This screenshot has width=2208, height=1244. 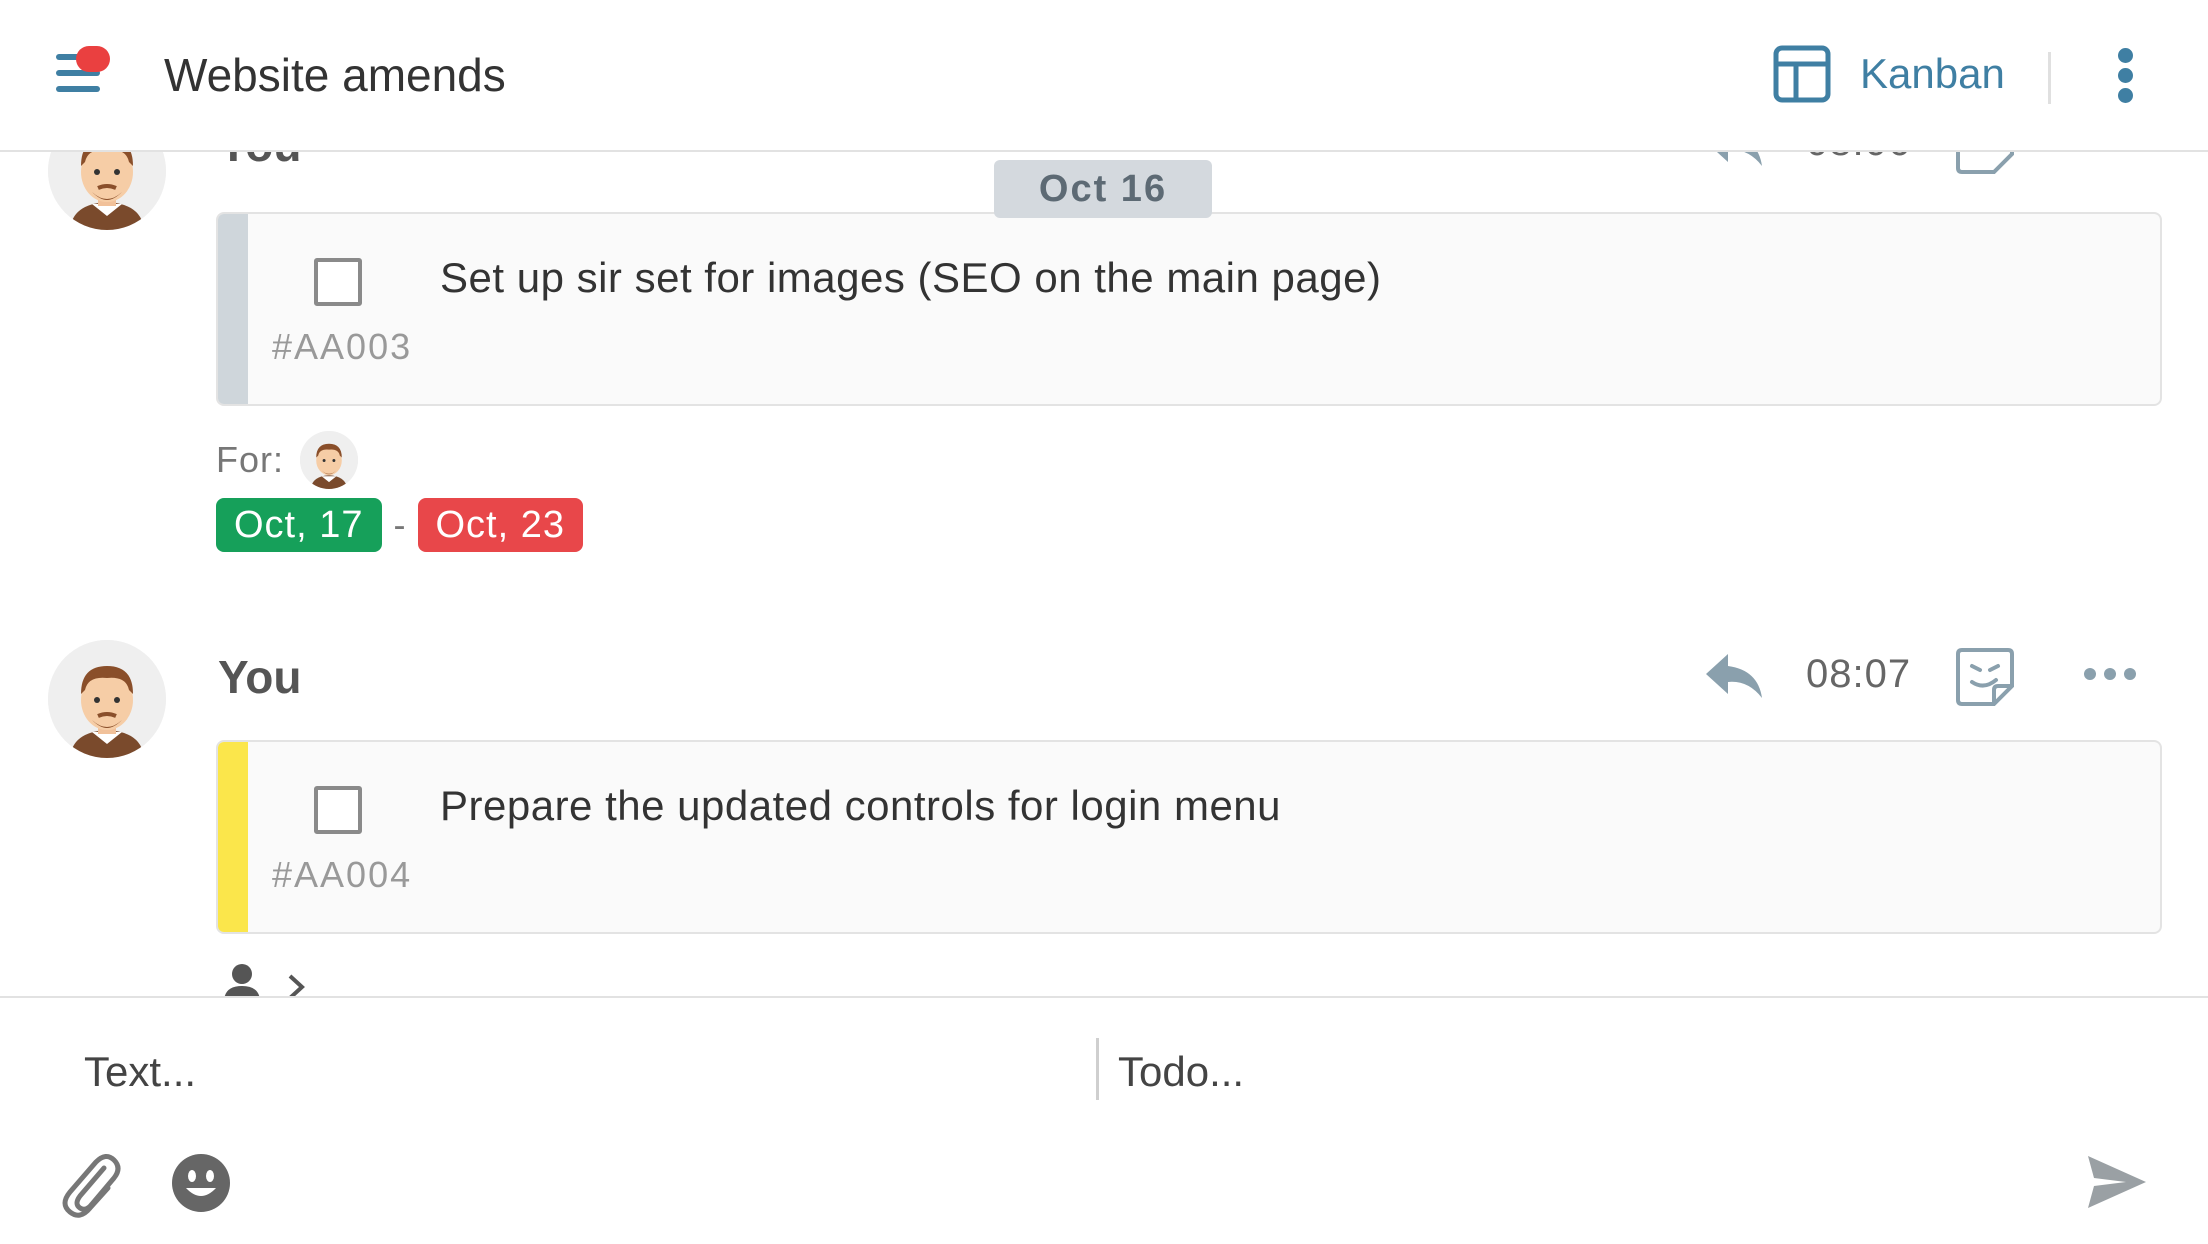 What do you see at coordinates (335, 75) in the screenshot?
I see `page-title: Website amends` at bounding box center [335, 75].